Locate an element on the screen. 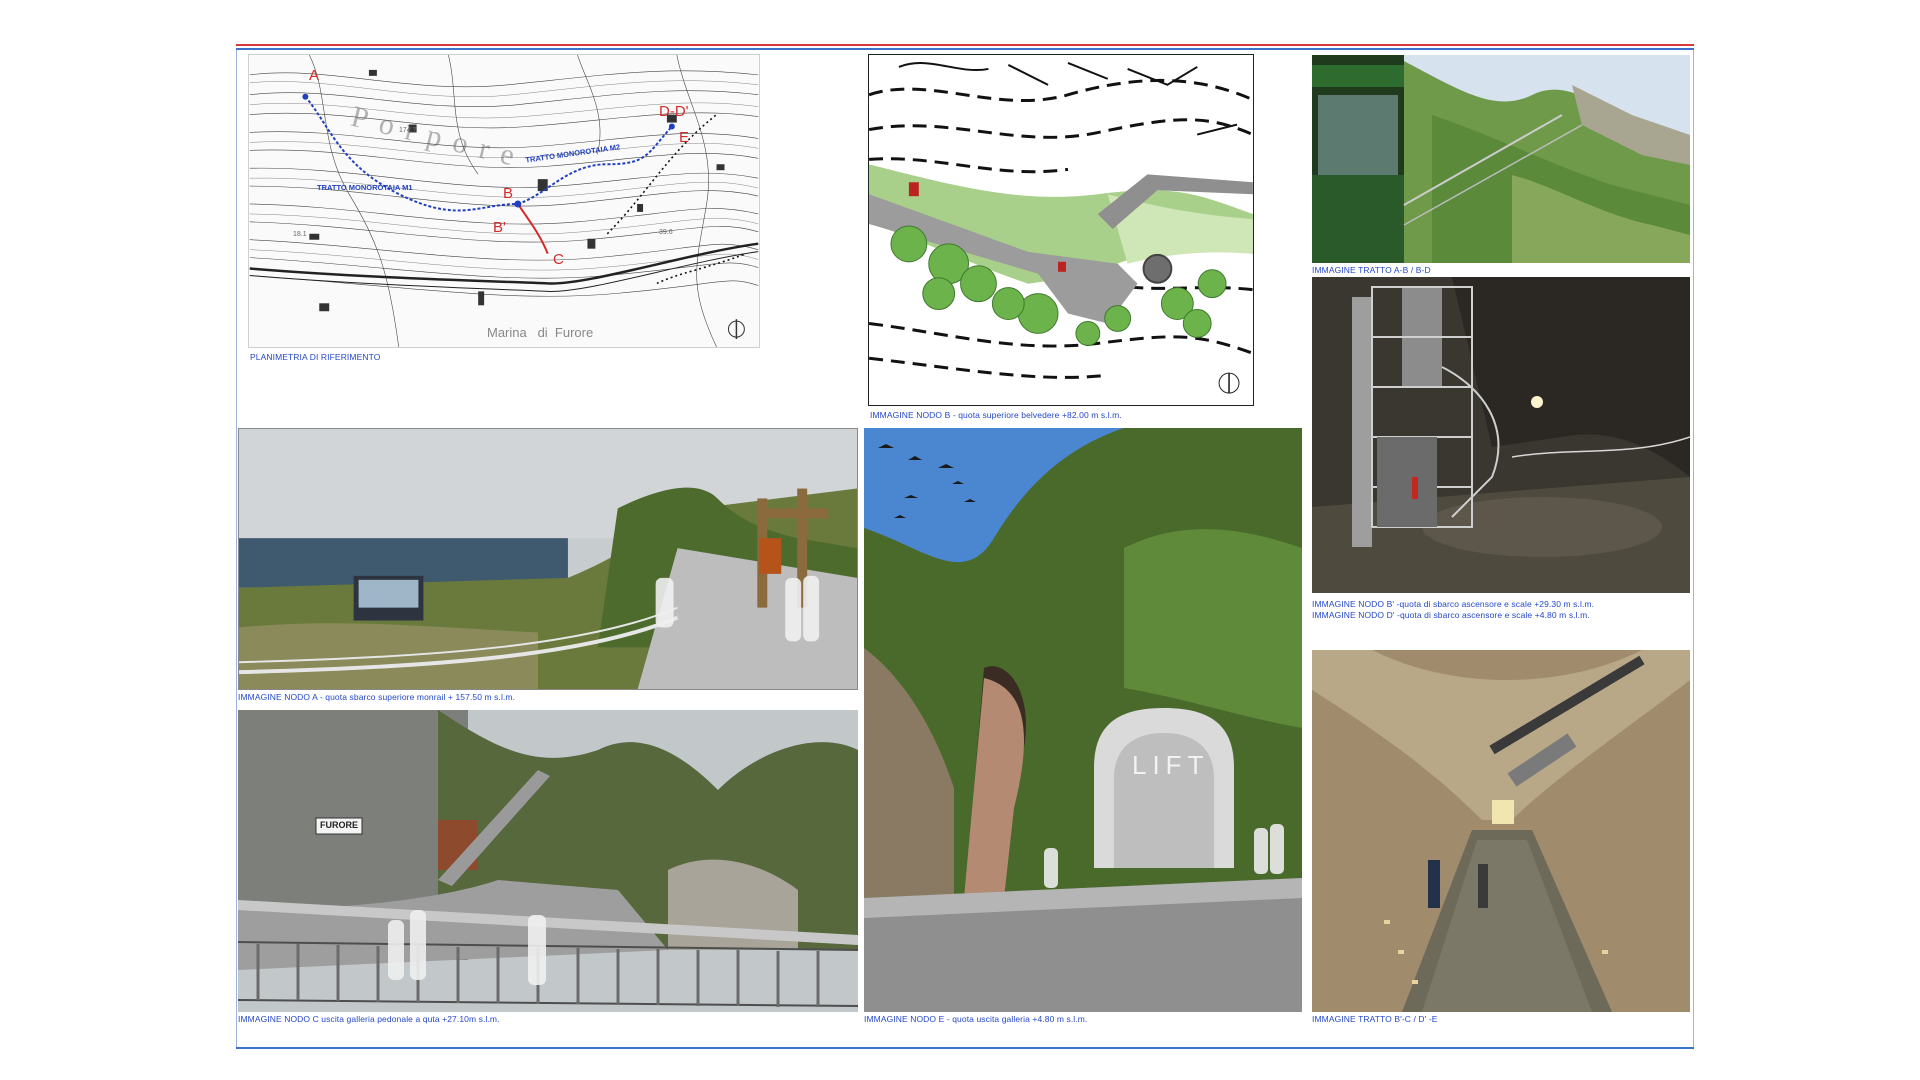 The image size is (1920, 1080). nodo-b-render is located at coordinates (1061, 230).